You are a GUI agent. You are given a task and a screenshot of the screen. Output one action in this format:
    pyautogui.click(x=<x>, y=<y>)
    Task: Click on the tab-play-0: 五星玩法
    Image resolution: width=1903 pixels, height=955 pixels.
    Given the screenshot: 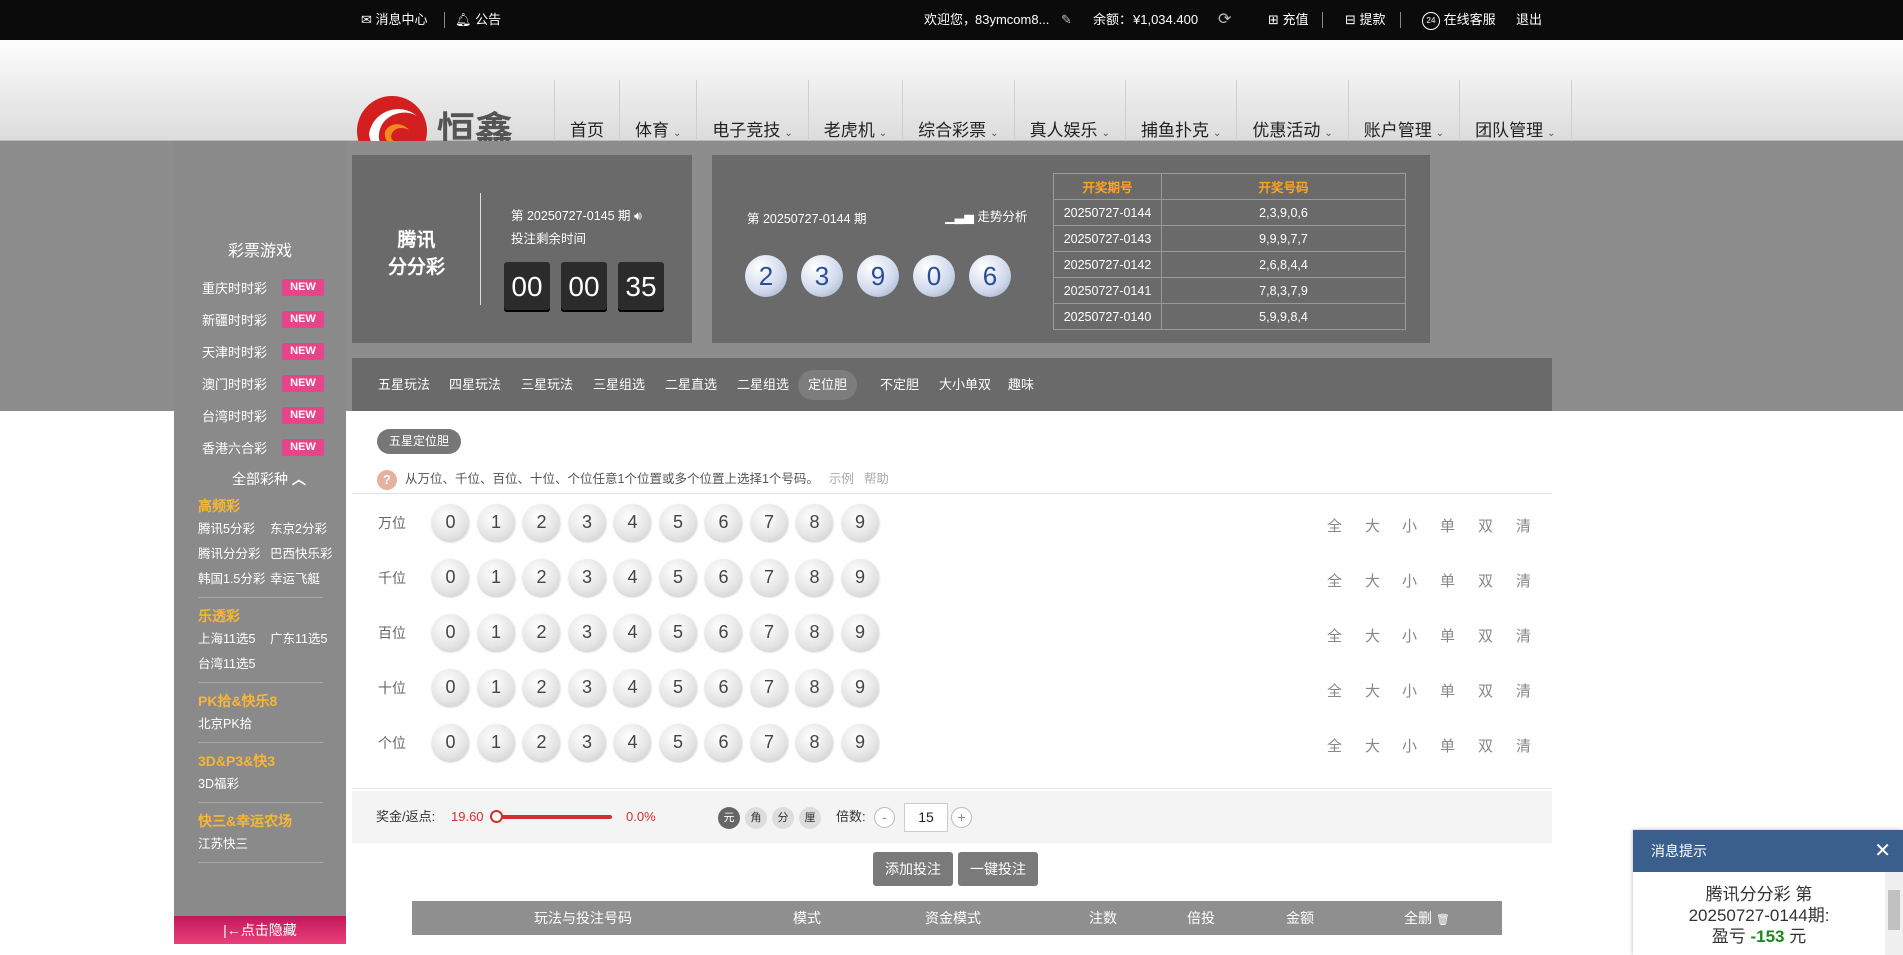 What is the action you would take?
    pyautogui.click(x=404, y=385)
    